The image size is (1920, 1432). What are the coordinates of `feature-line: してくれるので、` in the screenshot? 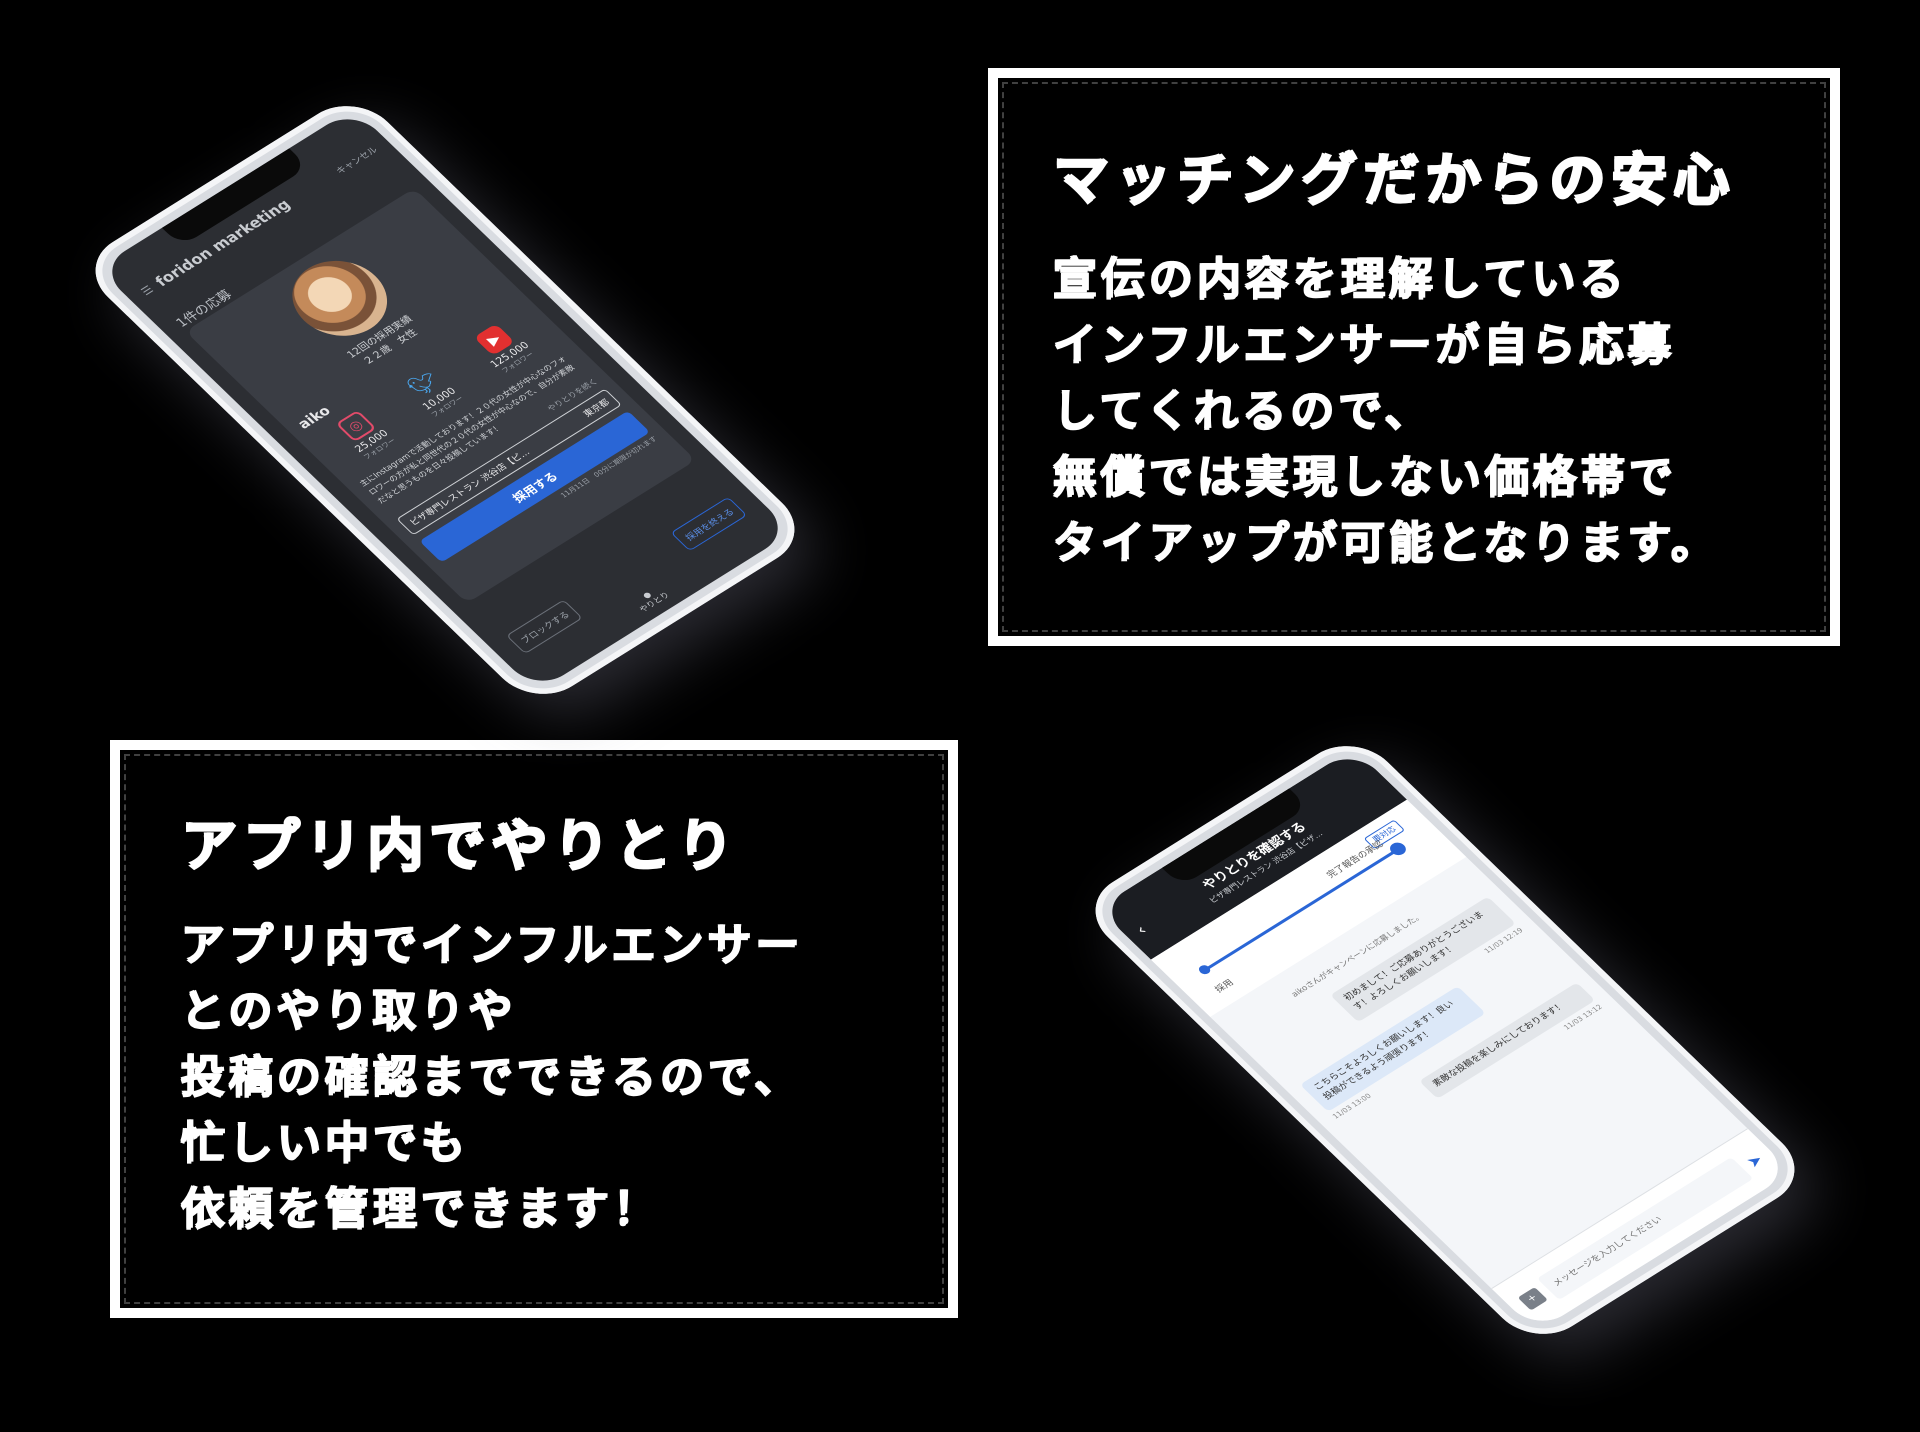 It's located at (1242, 410).